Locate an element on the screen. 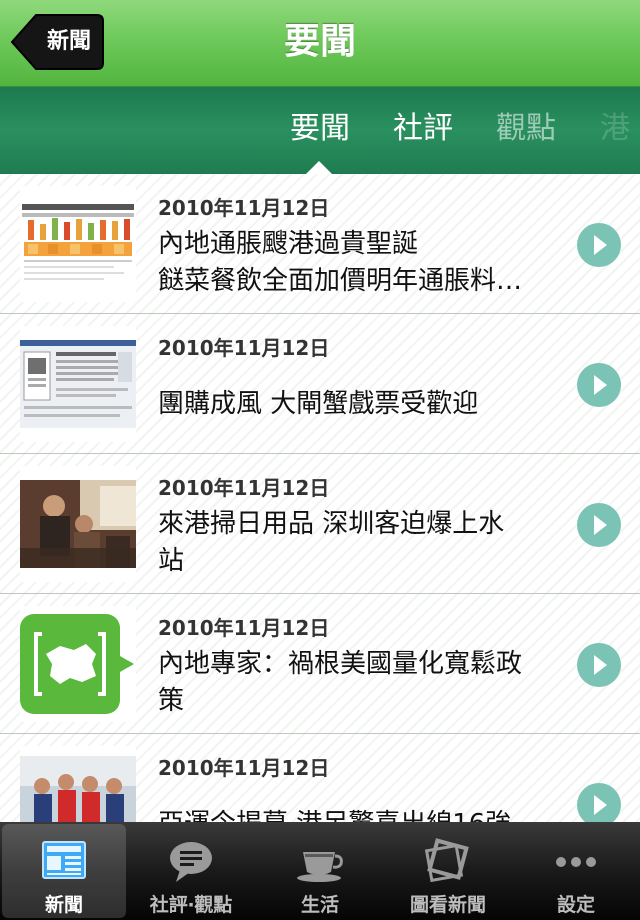 This screenshot has height=920, width=640. article-title: 內地專家：禍根美國量化寬鬆政 策 is located at coordinates (340, 682).